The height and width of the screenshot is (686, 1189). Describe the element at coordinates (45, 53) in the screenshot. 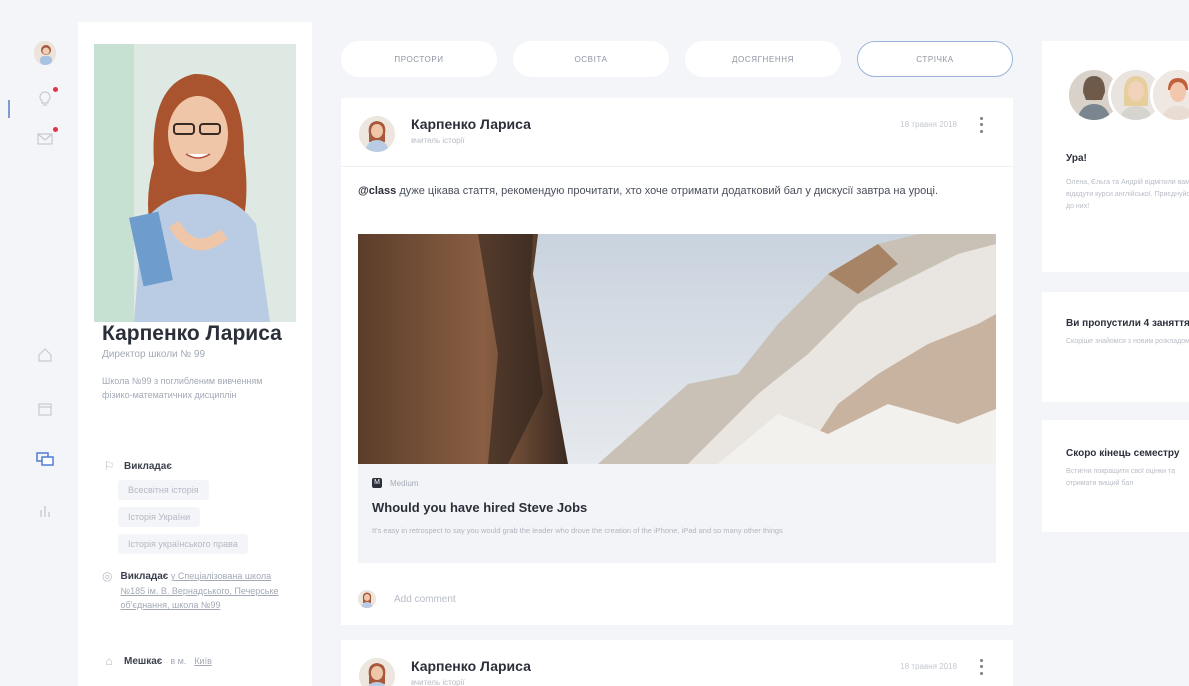

I see `user-avatar` at that location.